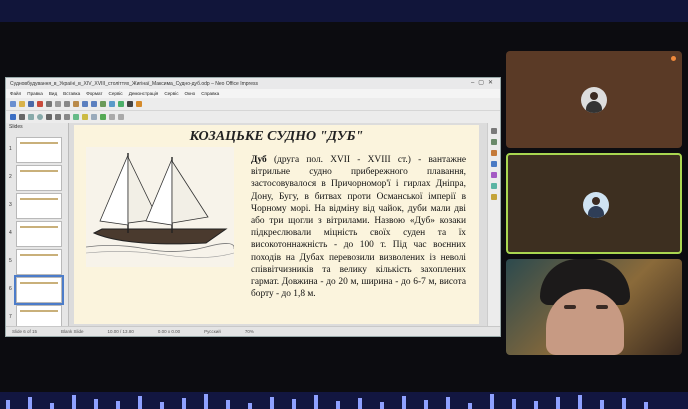  I want to click on menu-item-insert: Вставка, so click(71, 93).